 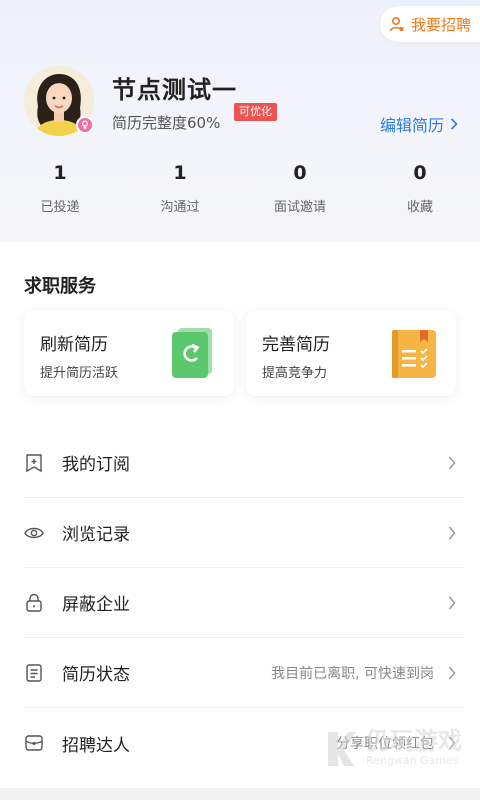 I want to click on card-subtitle: 提高竞争力, so click(x=295, y=373).